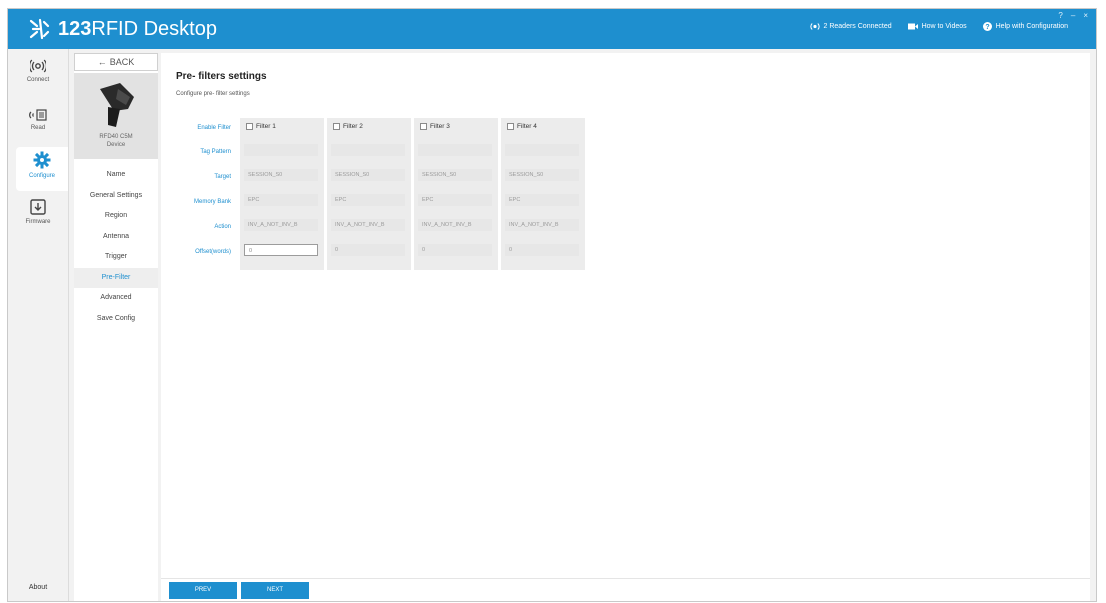 The height and width of the screenshot is (603, 1106). I want to click on row-label-memory-bank: Memory Bank, so click(212, 202).